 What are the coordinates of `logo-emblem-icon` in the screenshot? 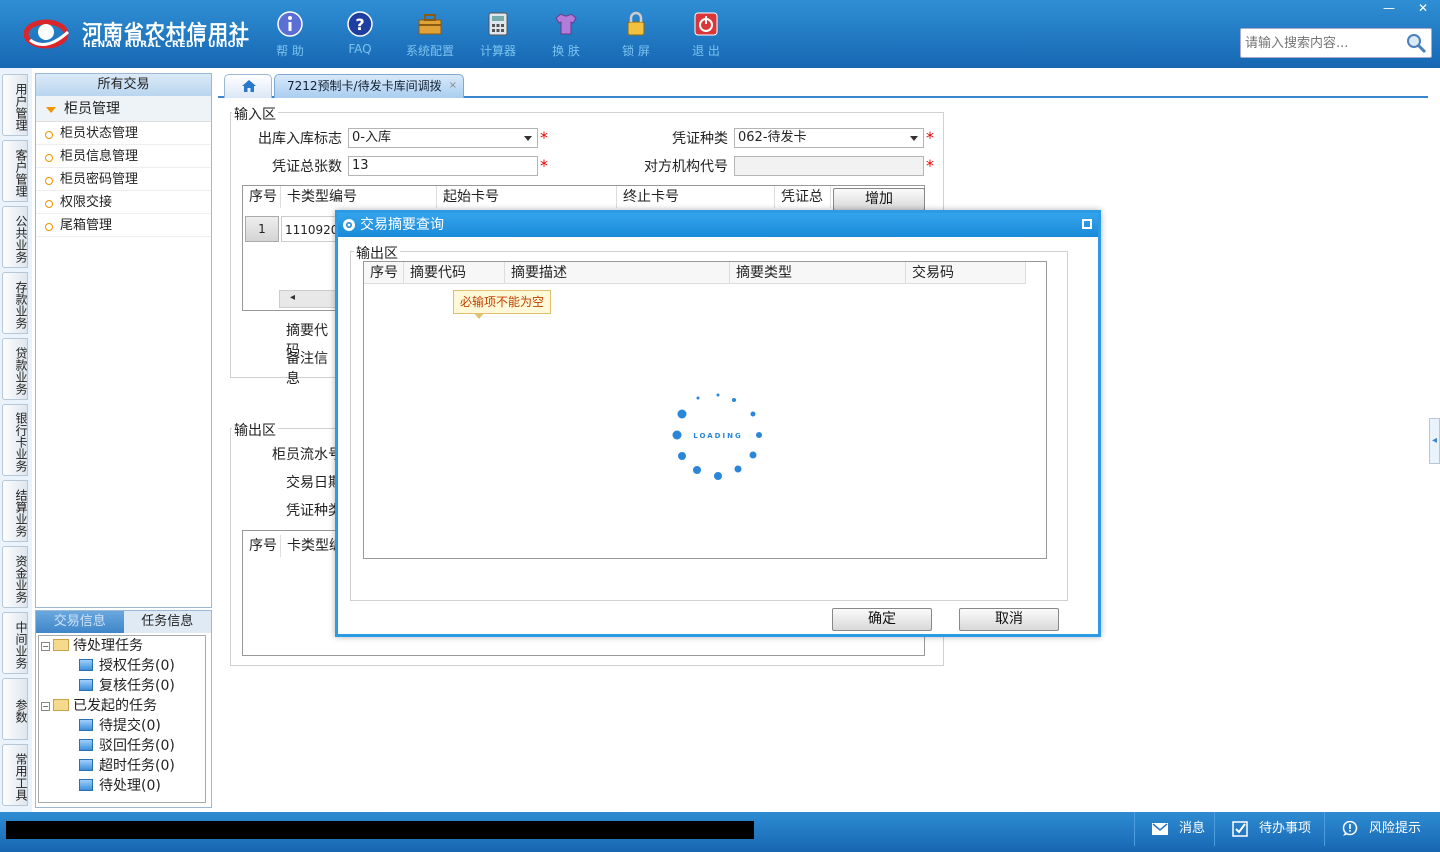 It's located at (47, 34).